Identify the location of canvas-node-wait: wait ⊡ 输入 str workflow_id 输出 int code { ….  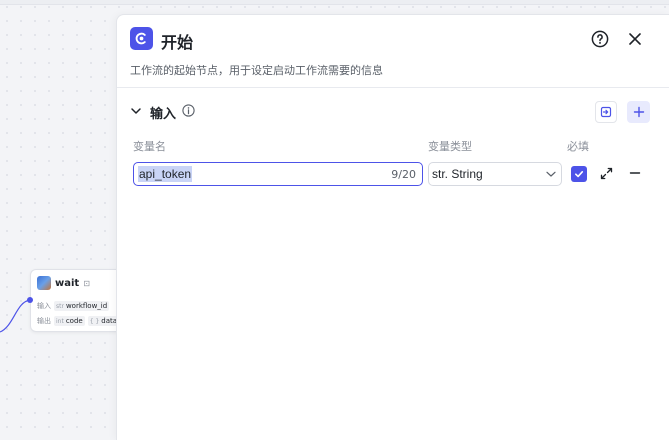
(77, 300).